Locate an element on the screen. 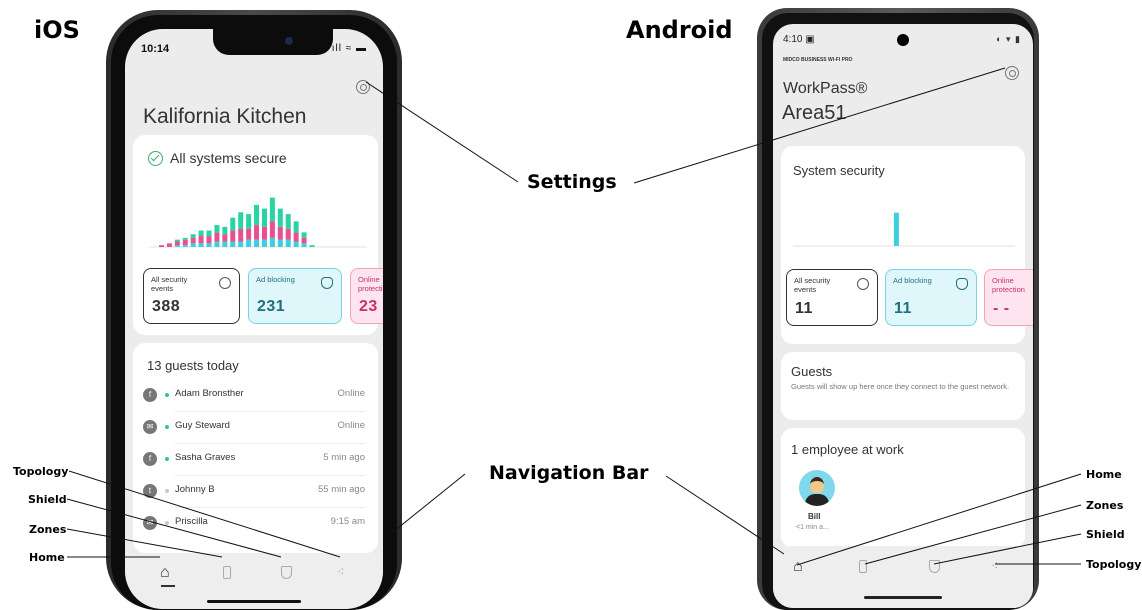 This screenshot has width=1142, height=610. leader-zones-android is located at coordinates (973, 534).